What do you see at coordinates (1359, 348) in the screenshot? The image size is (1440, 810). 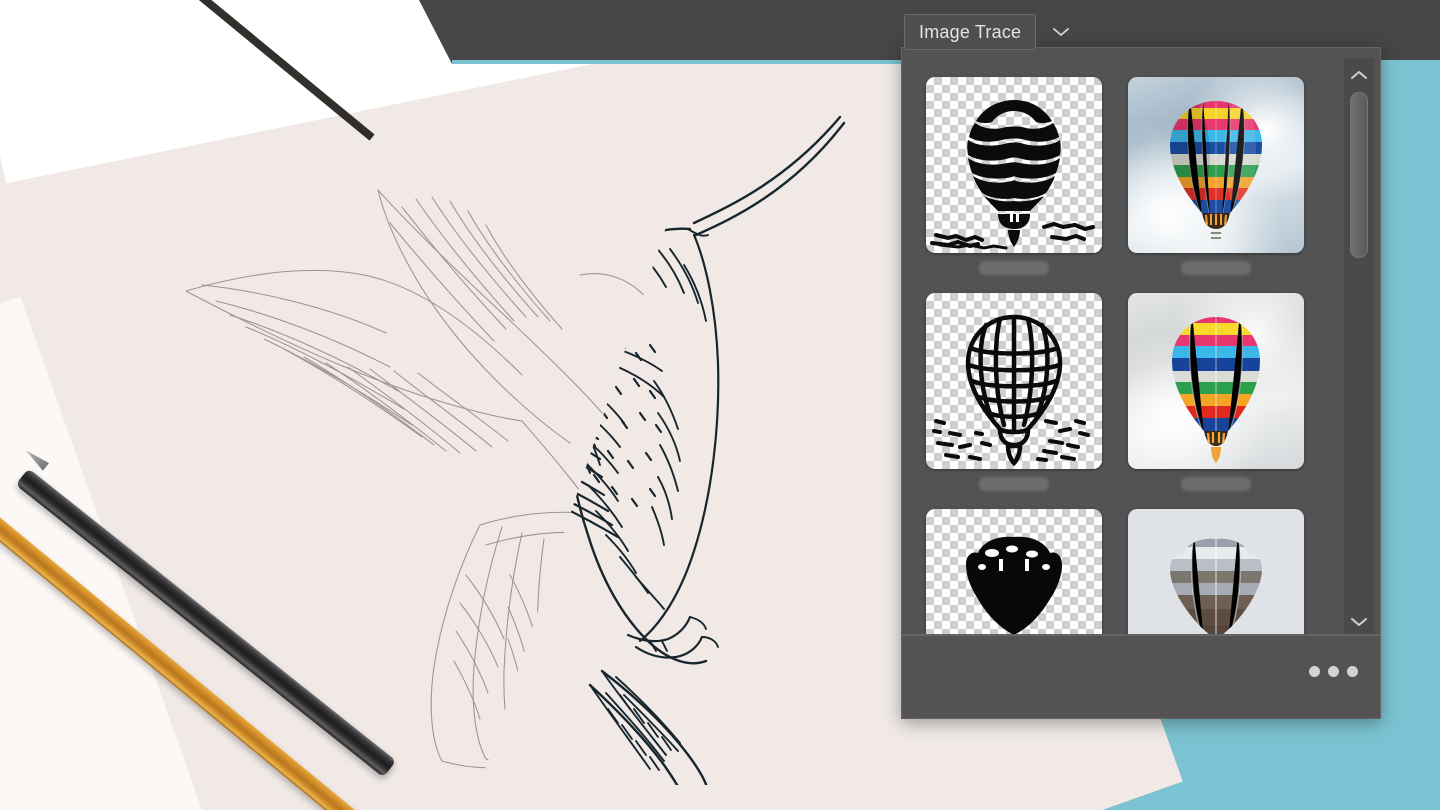 I see `panel-scrollbar` at bounding box center [1359, 348].